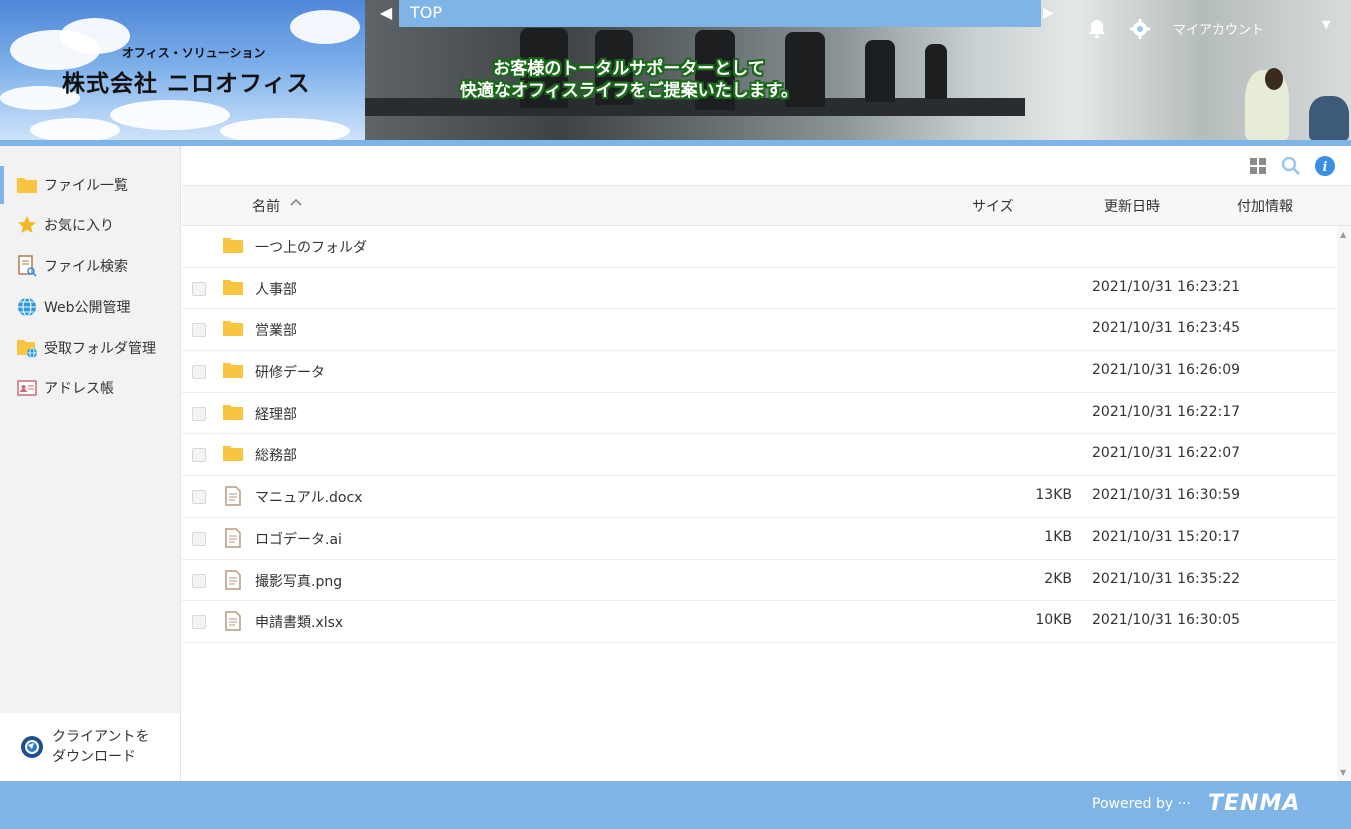  What do you see at coordinates (1051, 13) in the screenshot?
I see `nav-forward-arrow: ▶` at bounding box center [1051, 13].